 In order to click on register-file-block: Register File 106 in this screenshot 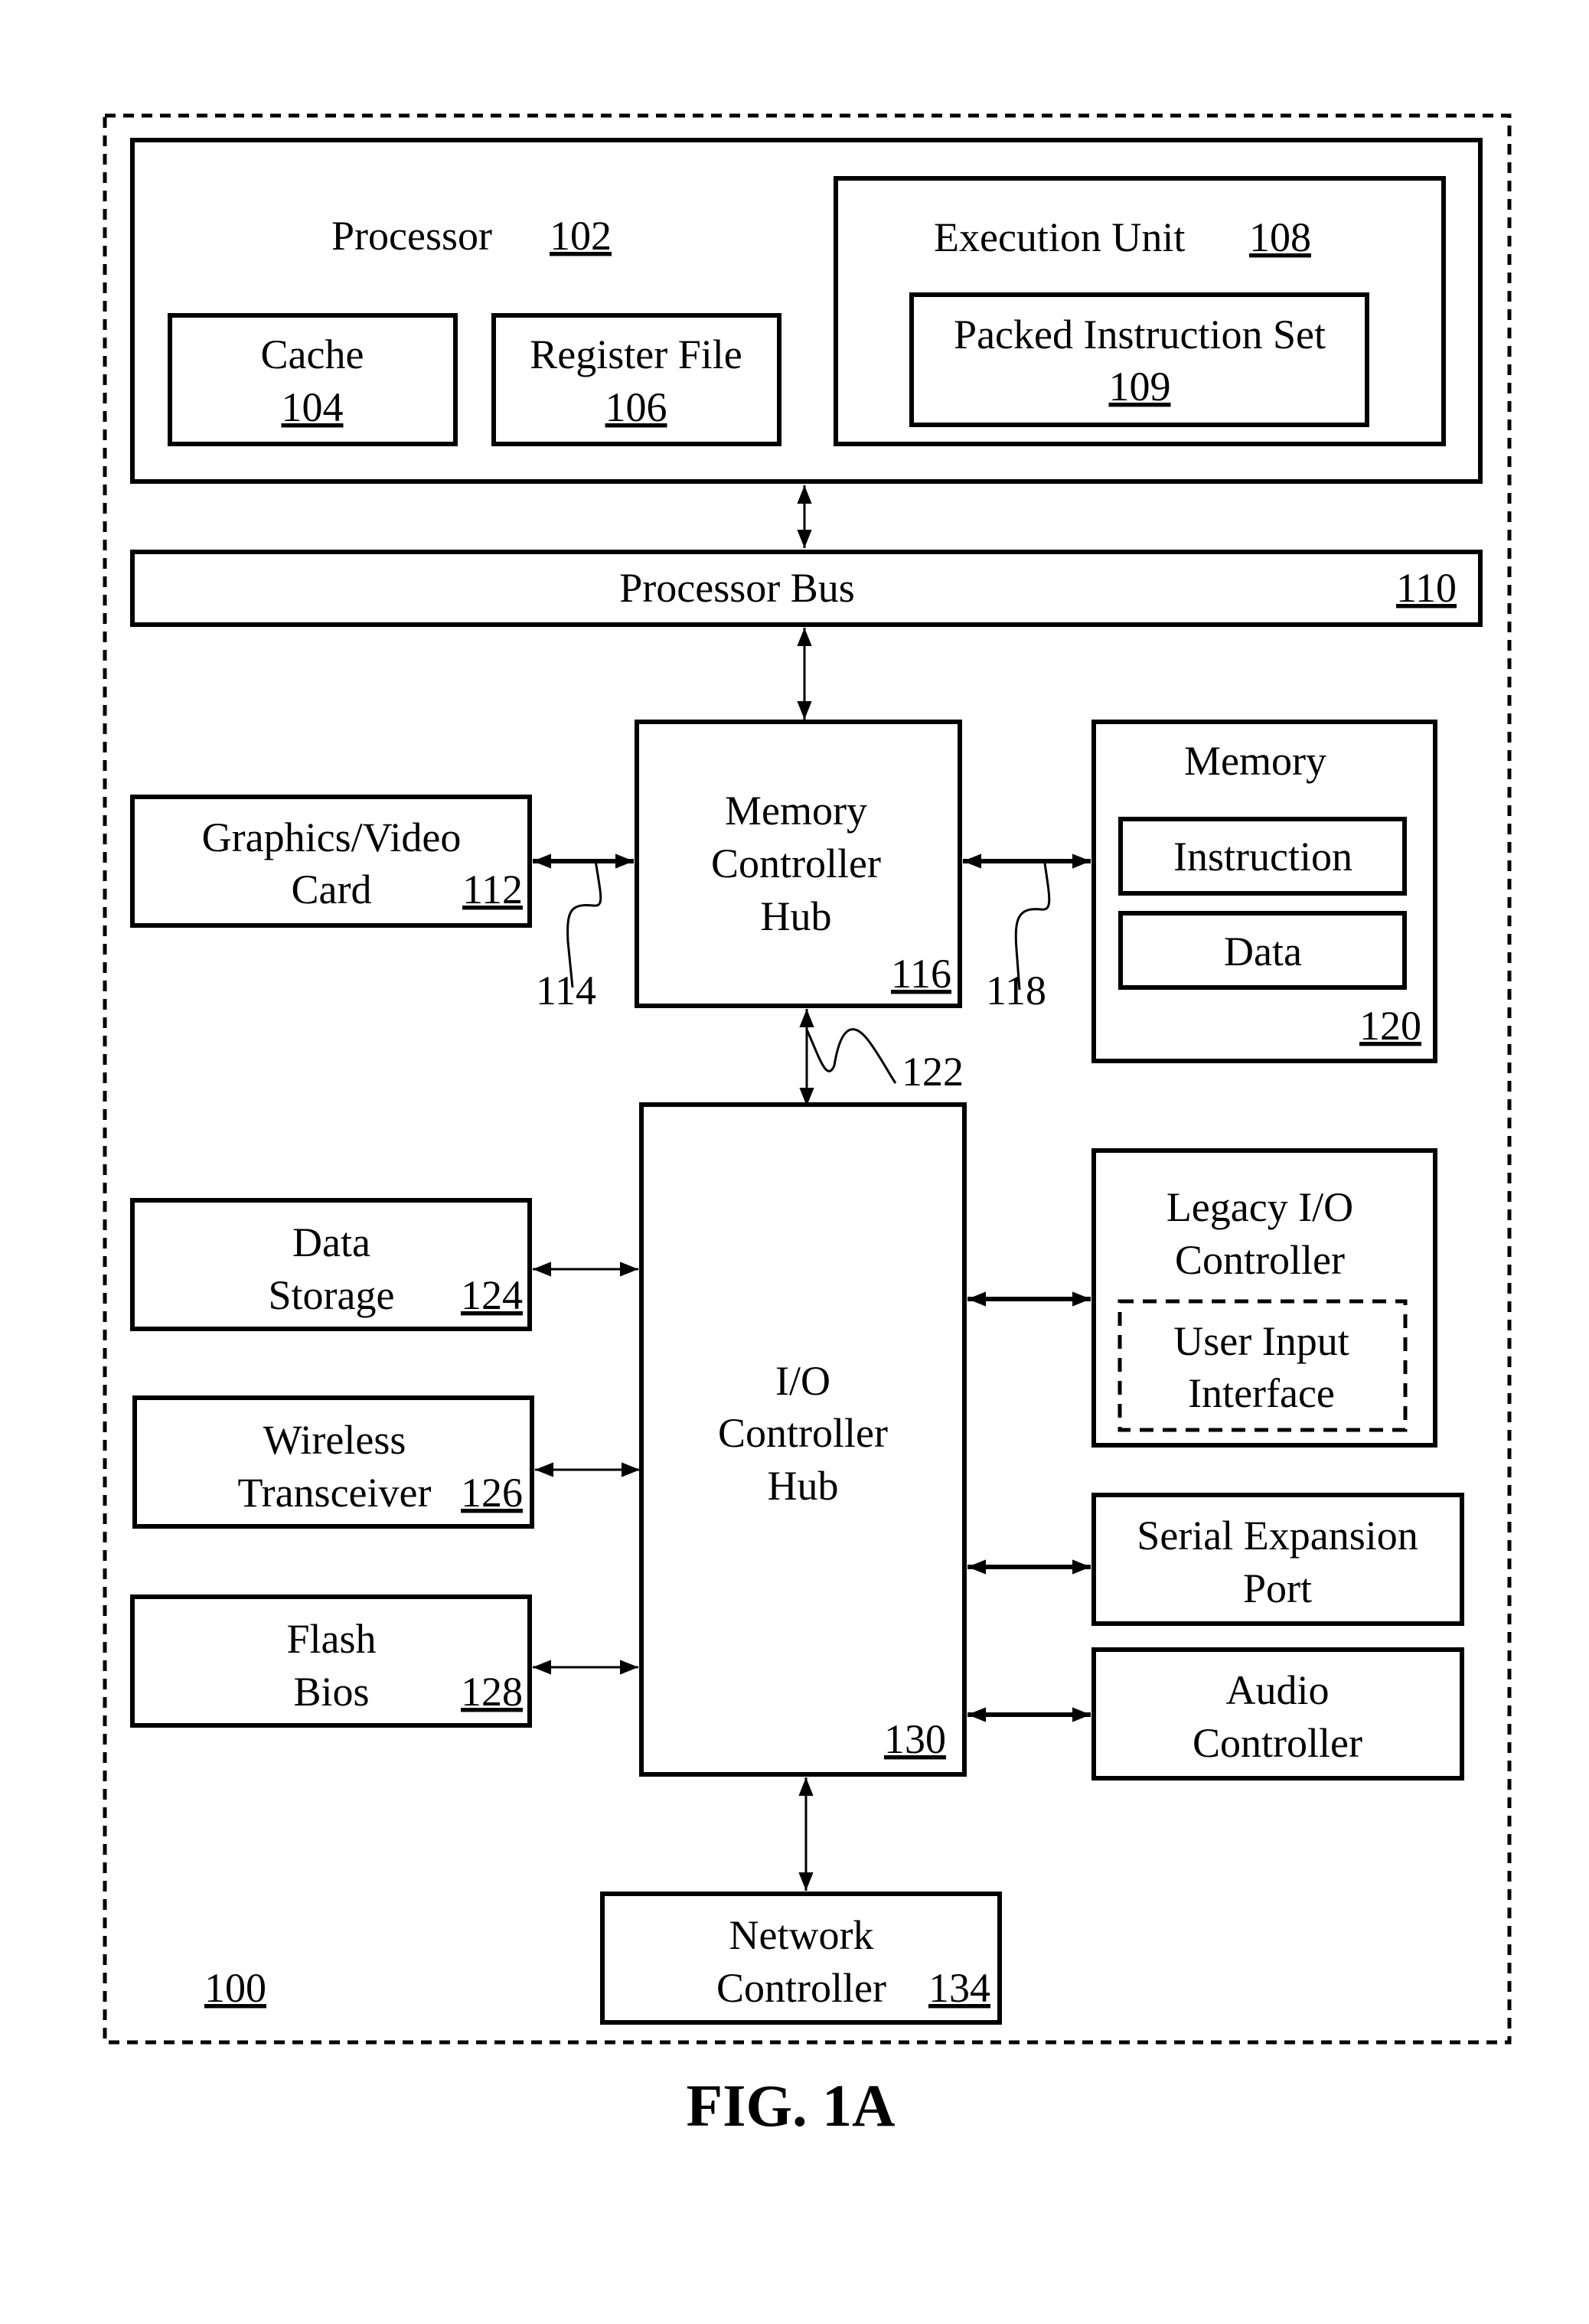, I will do `click(636, 379)`.